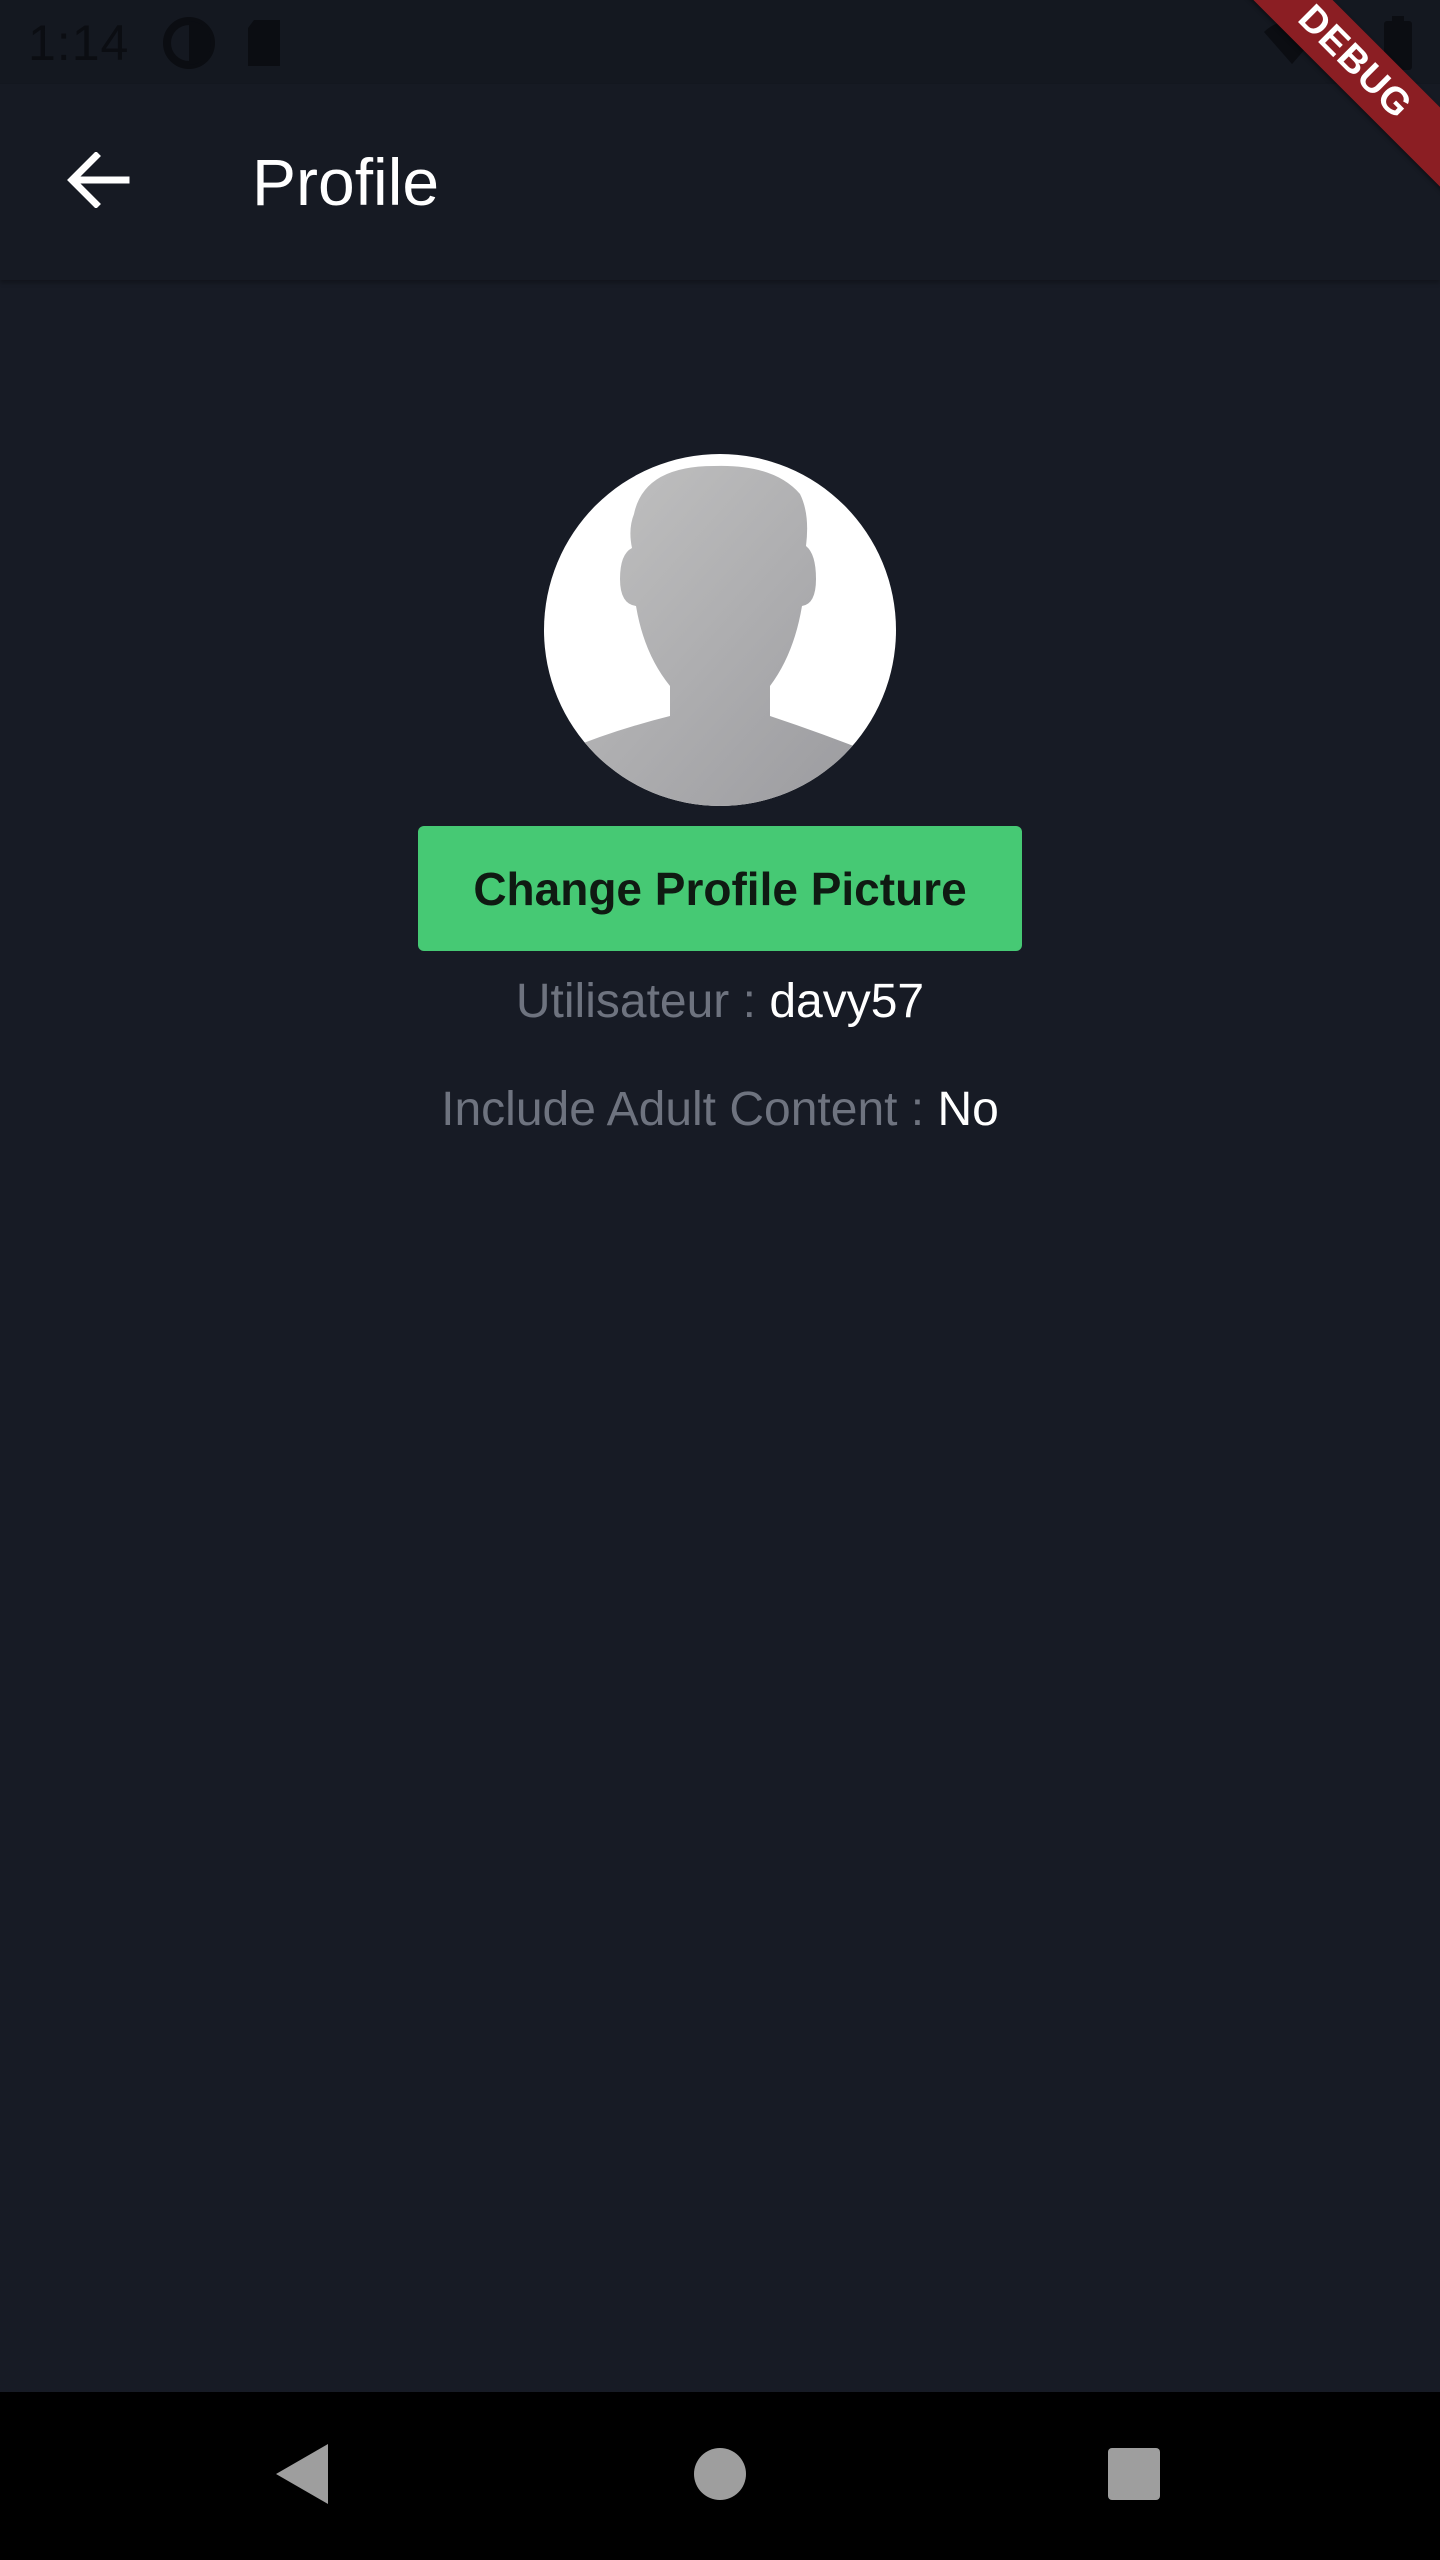 The image size is (1440, 2560). I want to click on nav-home-icon, so click(720, 2476).